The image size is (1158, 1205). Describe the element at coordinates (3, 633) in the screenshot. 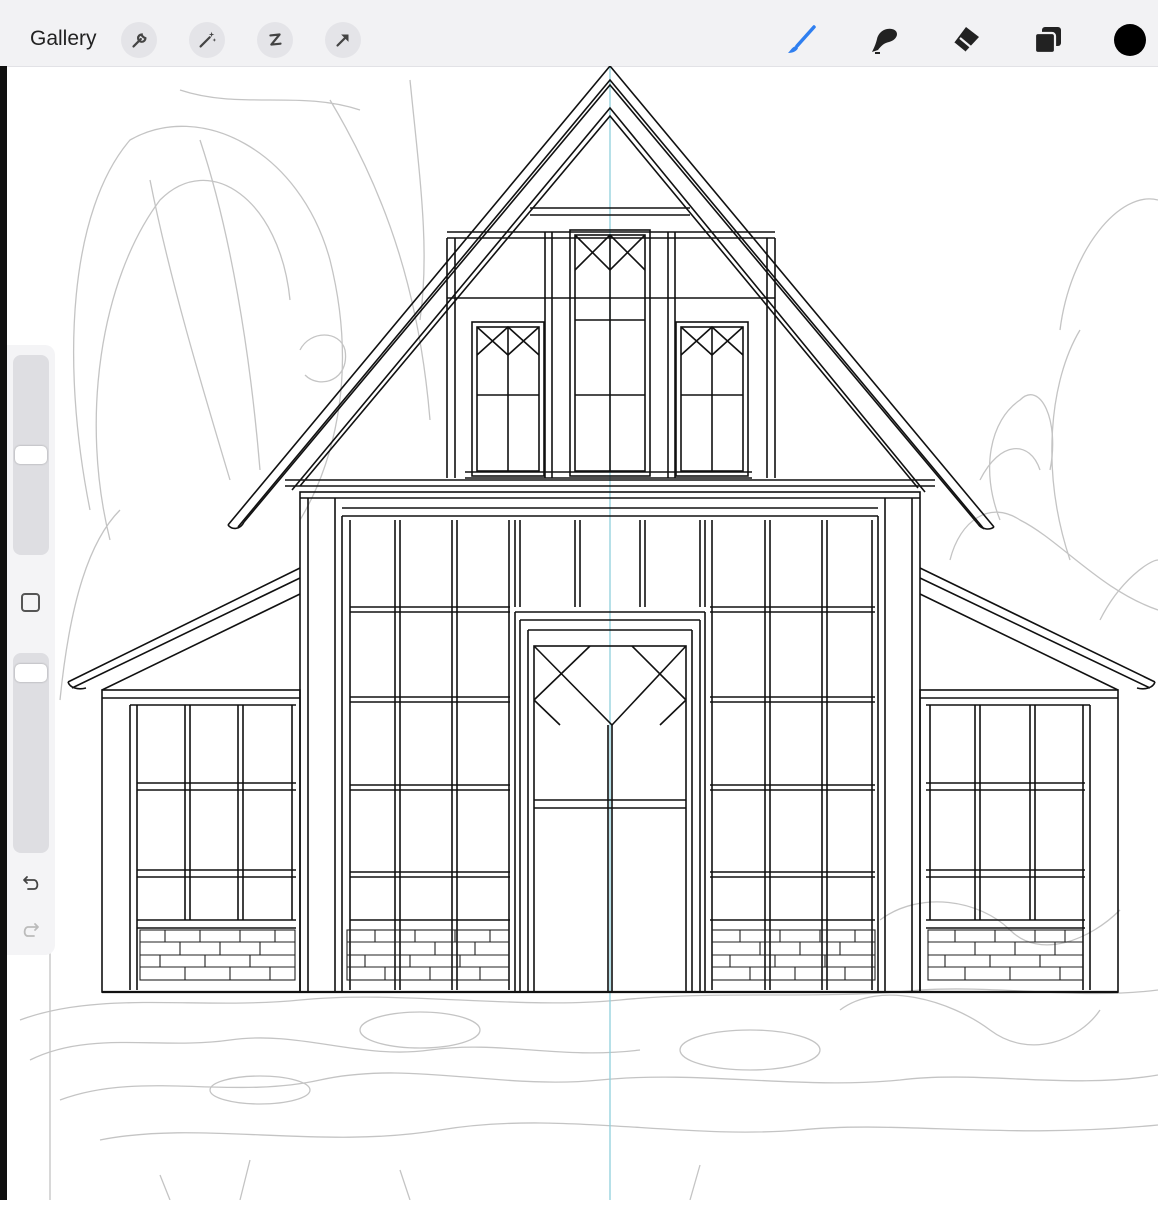

I see `screen-edge` at that location.